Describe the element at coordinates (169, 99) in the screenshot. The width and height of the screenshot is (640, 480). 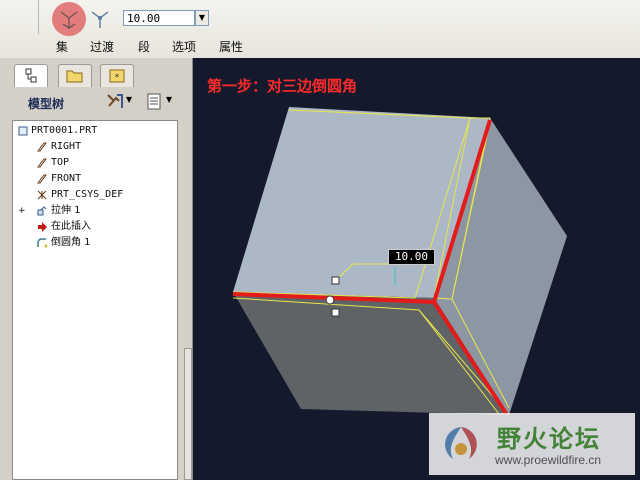
I see `show-dropdown-icon: ▼` at that location.